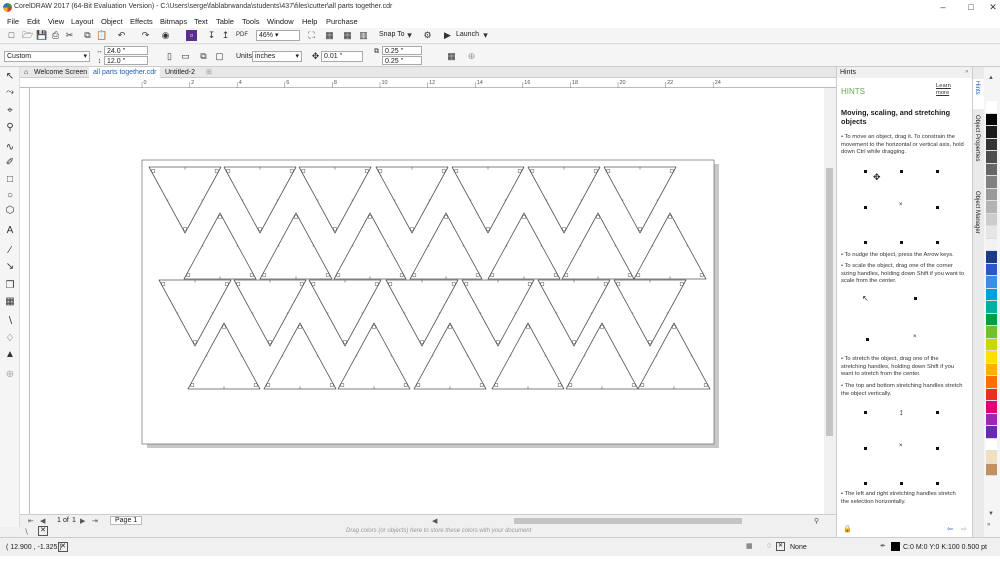 This screenshot has height=562, width=1000. What do you see at coordinates (242, 35) in the screenshot?
I see `publish-pdf-icon: PDF` at bounding box center [242, 35].